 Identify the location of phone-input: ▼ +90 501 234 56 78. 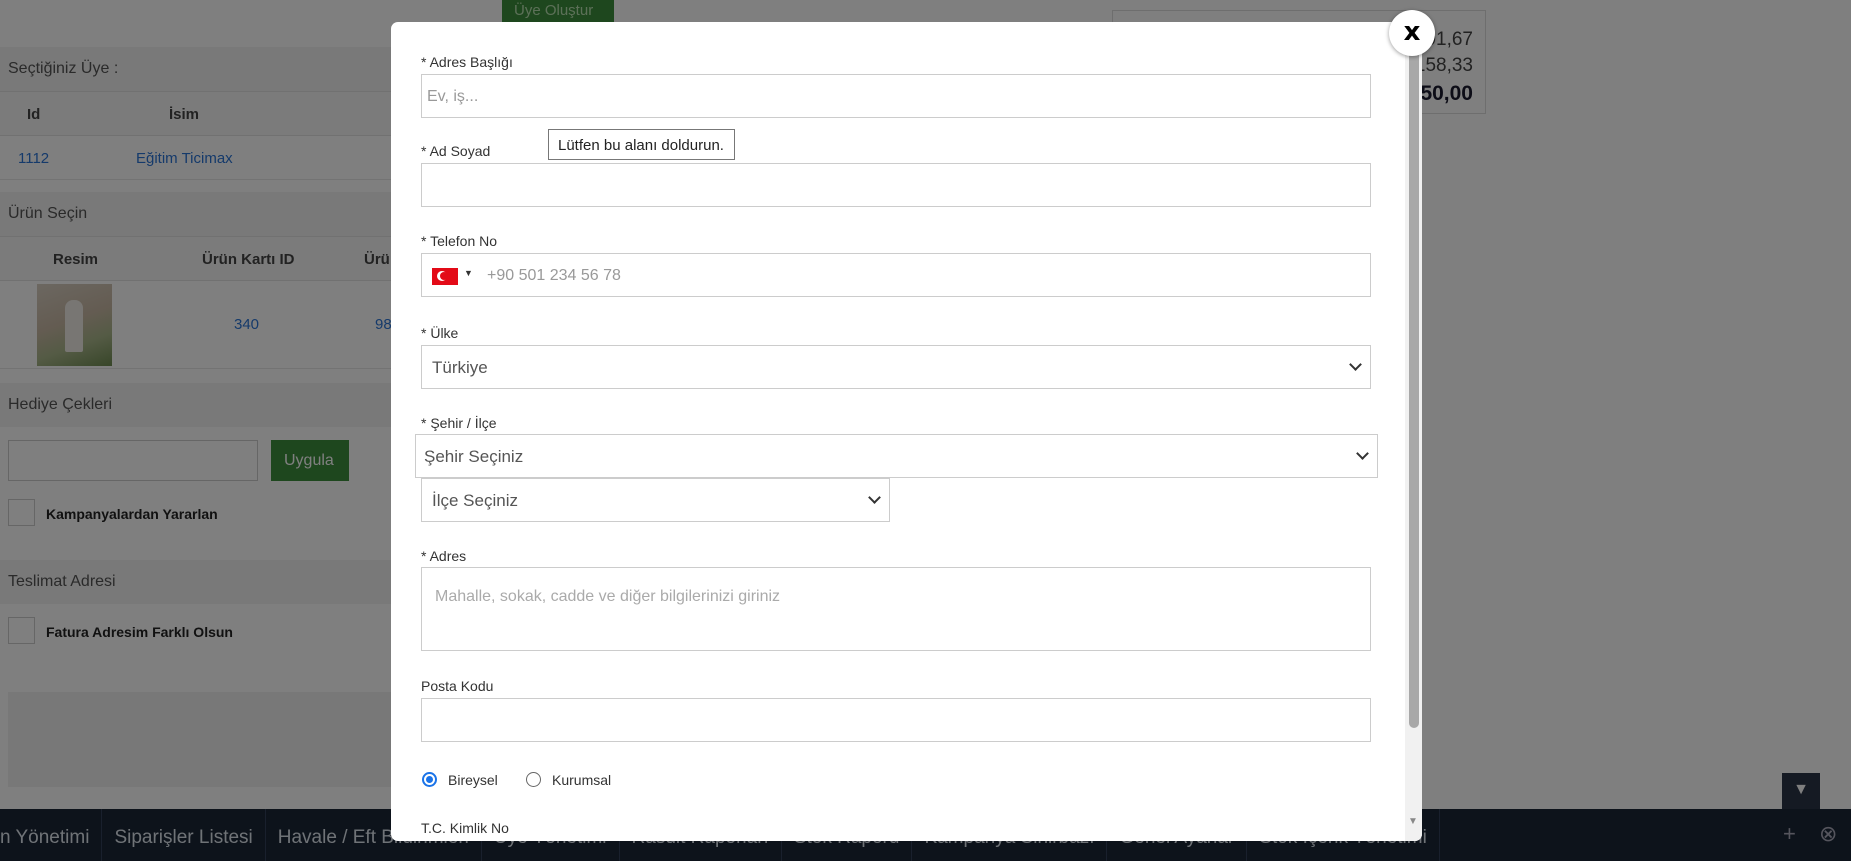
(896, 275).